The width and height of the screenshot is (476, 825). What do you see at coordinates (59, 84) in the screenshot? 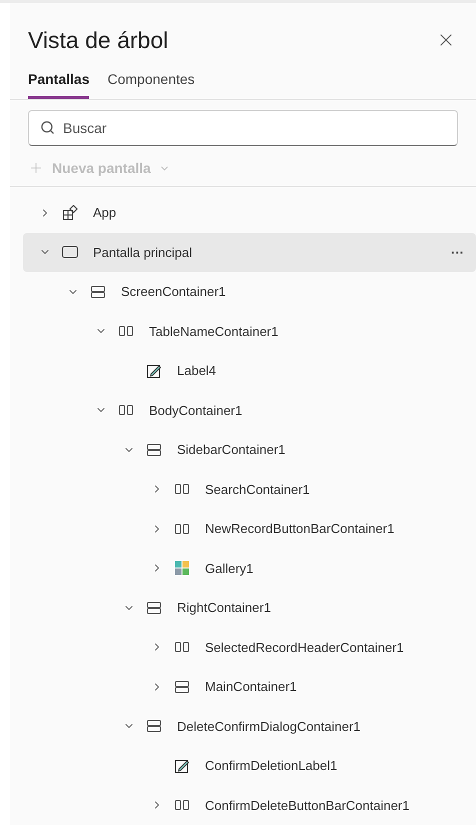
I see `tab: Pantallas` at bounding box center [59, 84].